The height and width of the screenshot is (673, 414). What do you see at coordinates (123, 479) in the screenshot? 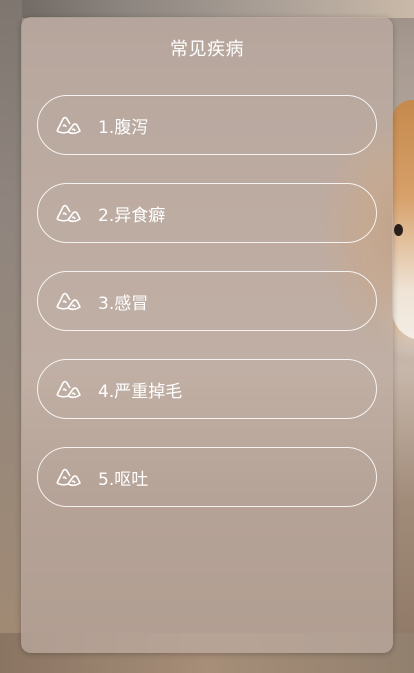
I see `disease-item-label: 5.呕吐` at bounding box center [123, 479].